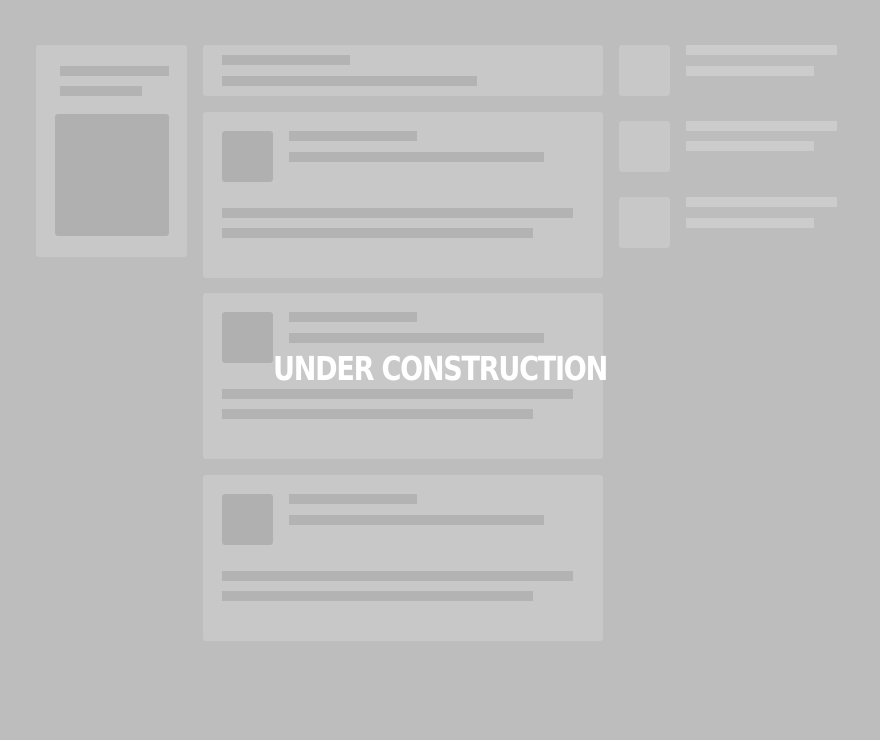 This screenshot has height=740, width=880. I want to click on profile-subtitle-placeholder, so click(101, 91).